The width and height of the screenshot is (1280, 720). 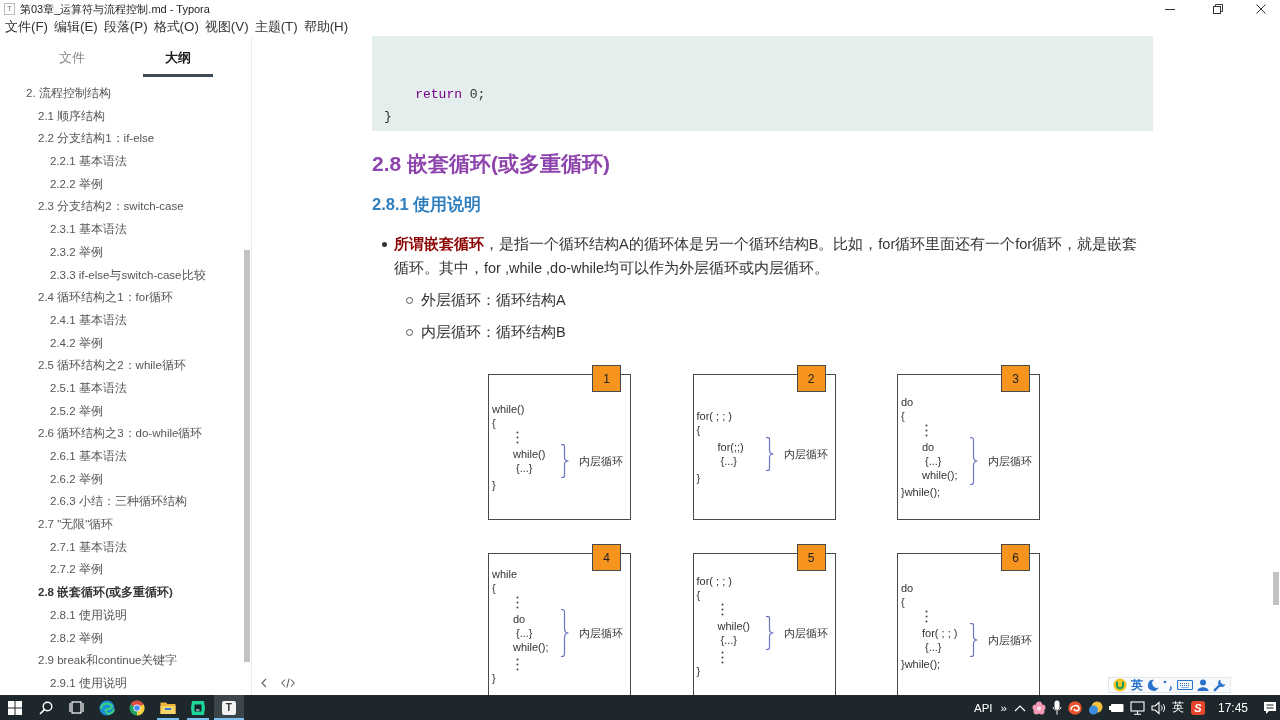 What do you see at coordinates (491, 164) in the screenshot?
I see `section-heading: 2.8 嵌套循环(或多重循环)` at bounding box center [491, 164].